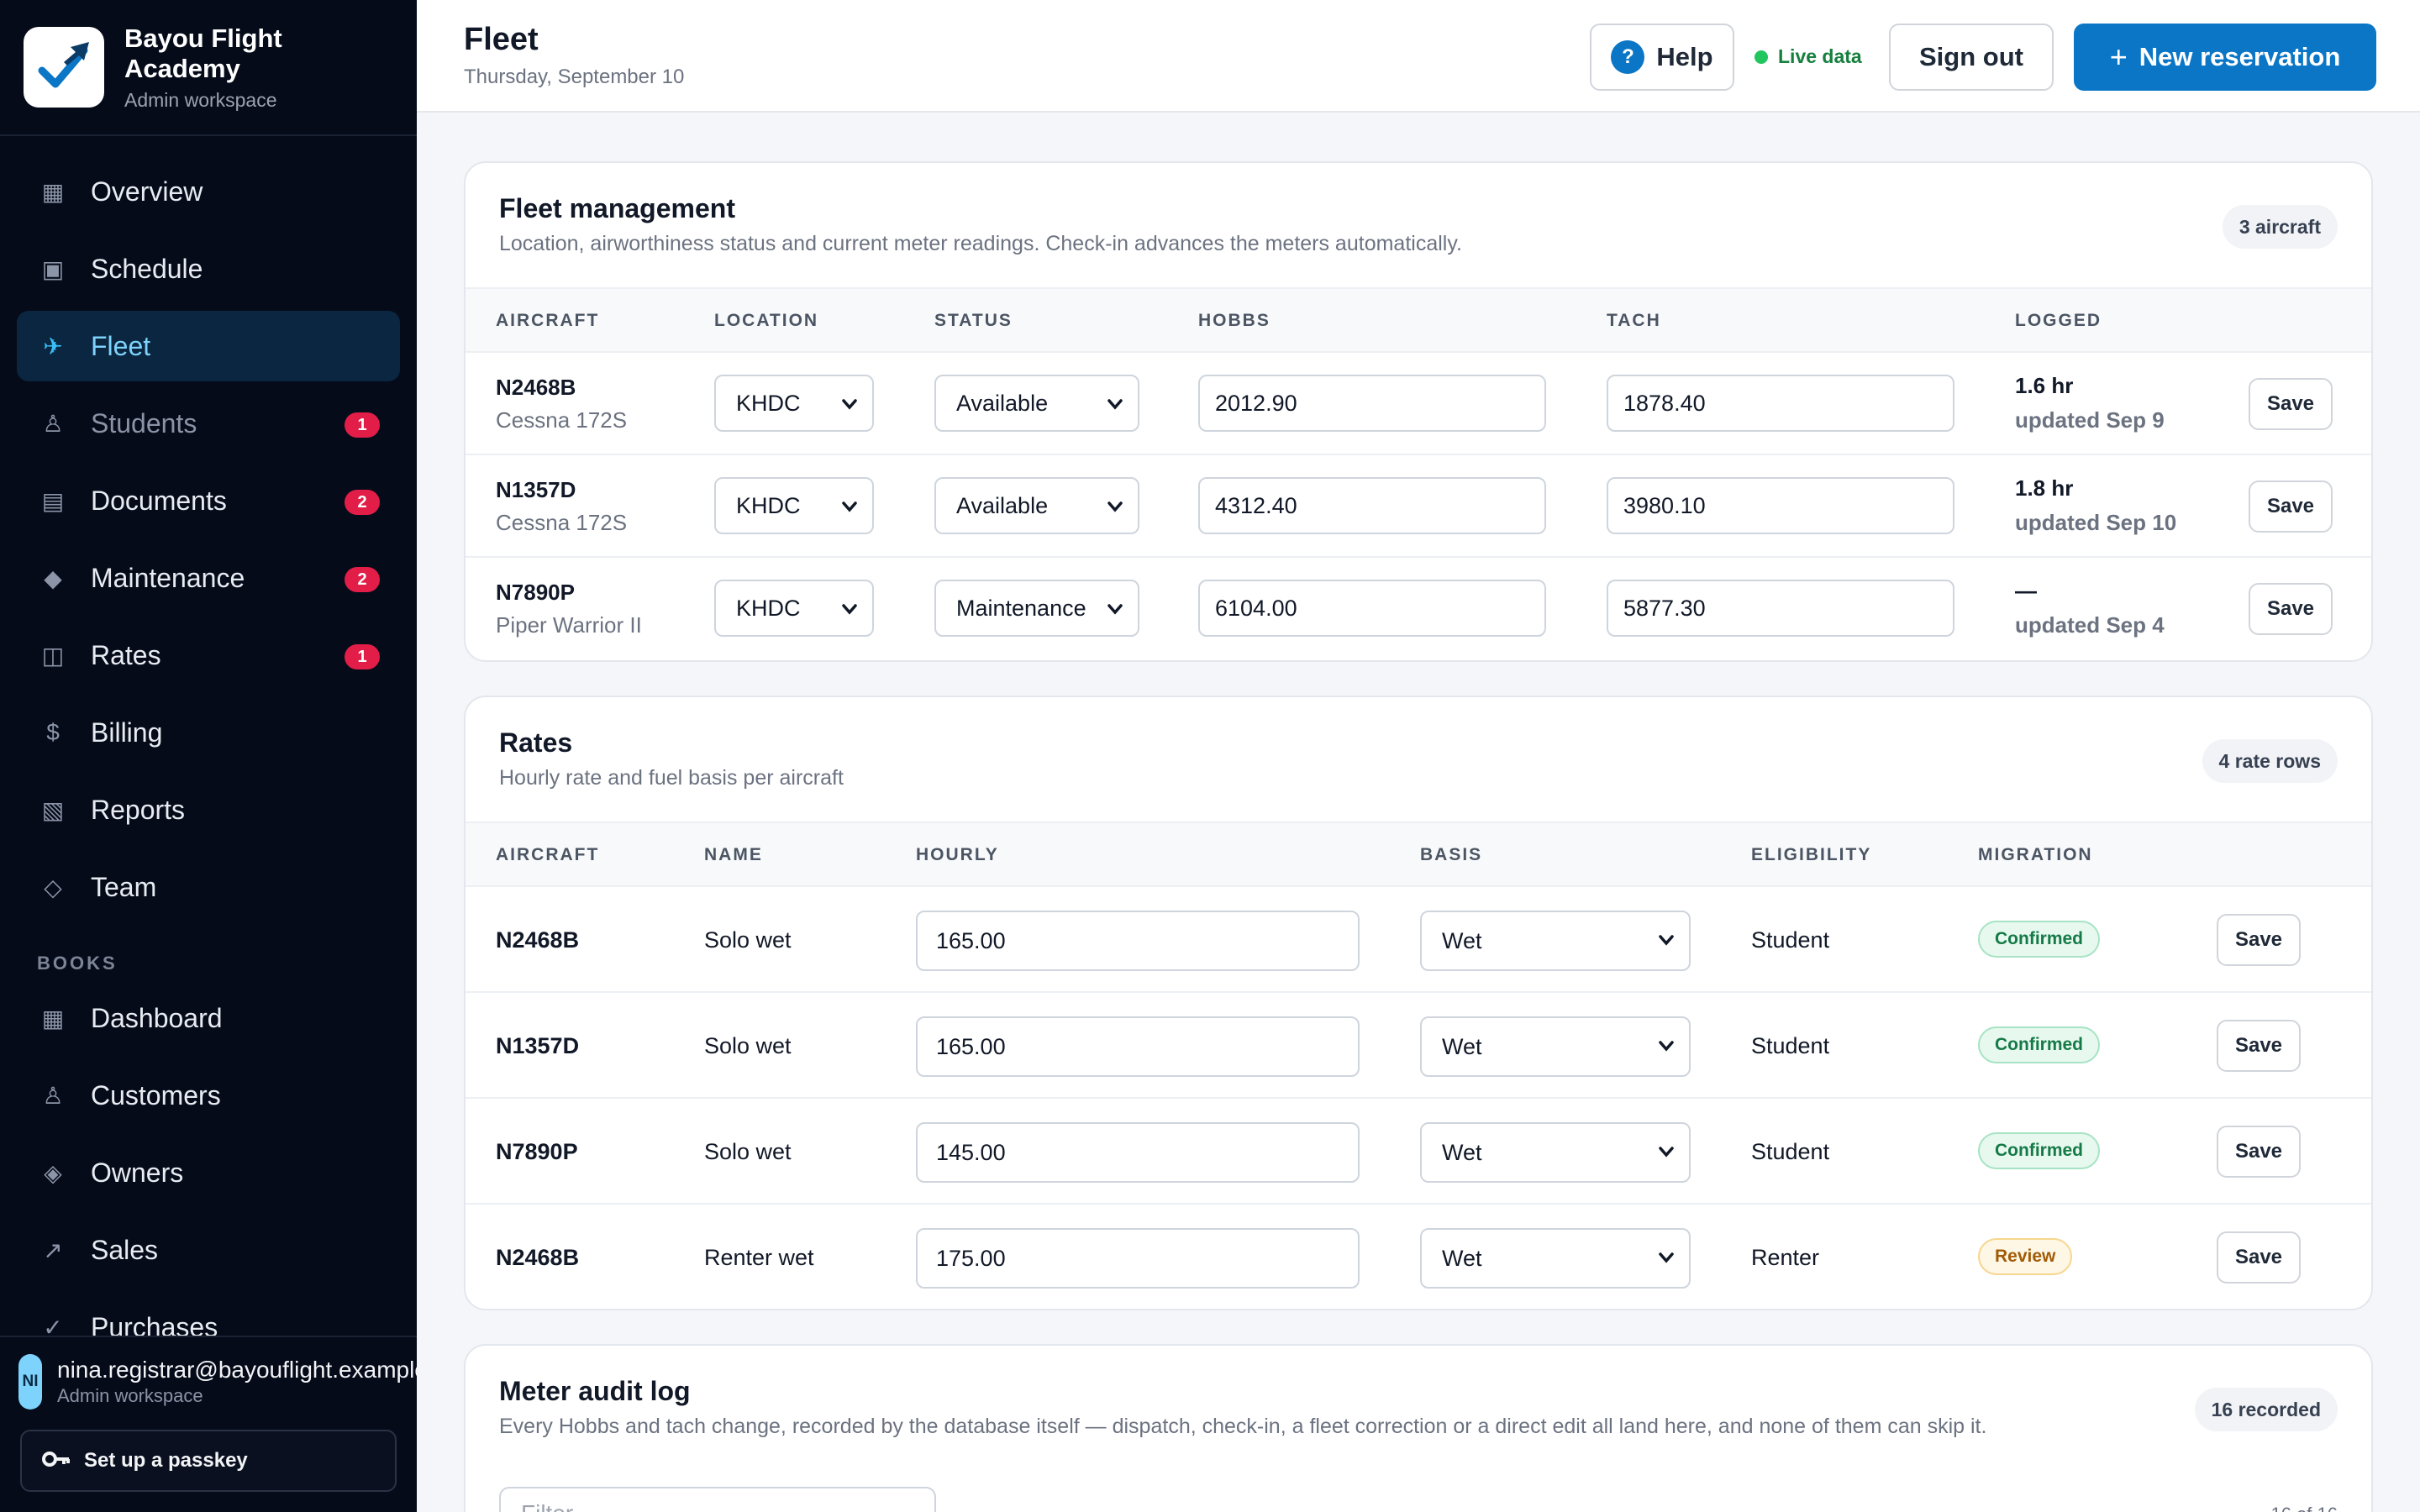 The height and width of the screenshot is (1512, 2420). I want to click on hobbs-input: 2012.90, so click(1372, 403).